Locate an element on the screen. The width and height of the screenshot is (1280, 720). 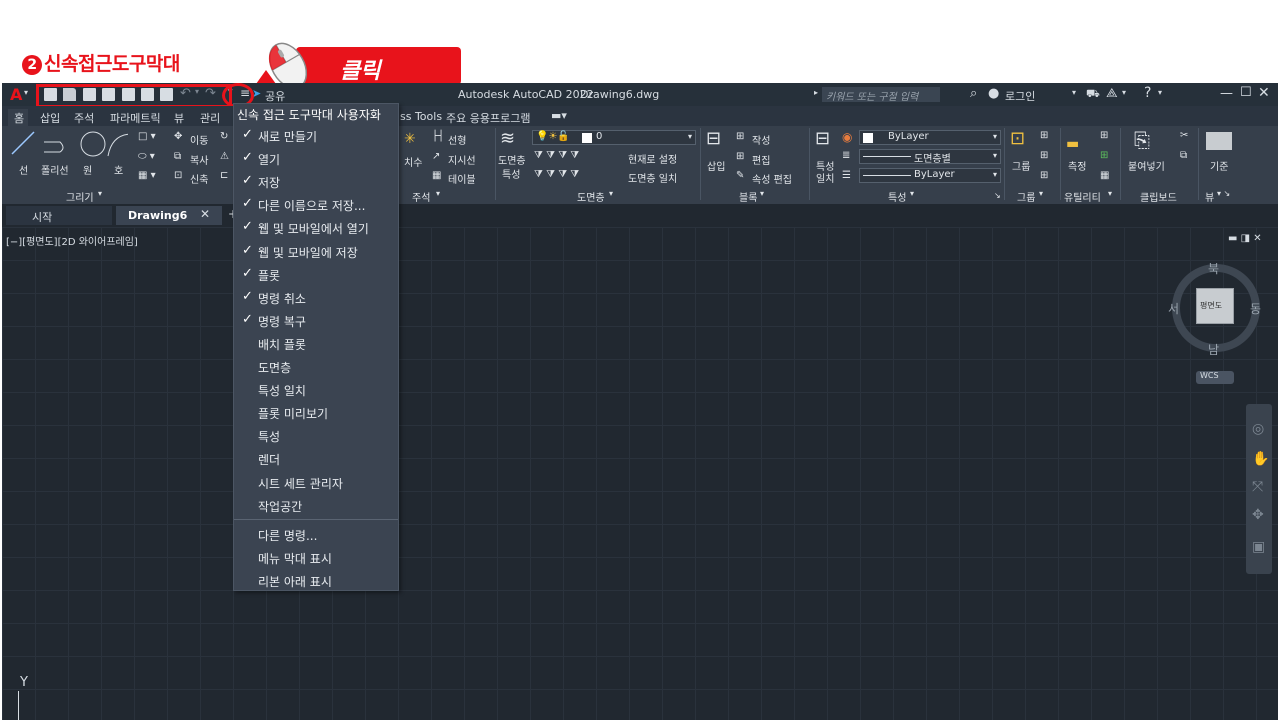
app-menu-arrow-icon: ▾ is located at coordinates (26, 92).